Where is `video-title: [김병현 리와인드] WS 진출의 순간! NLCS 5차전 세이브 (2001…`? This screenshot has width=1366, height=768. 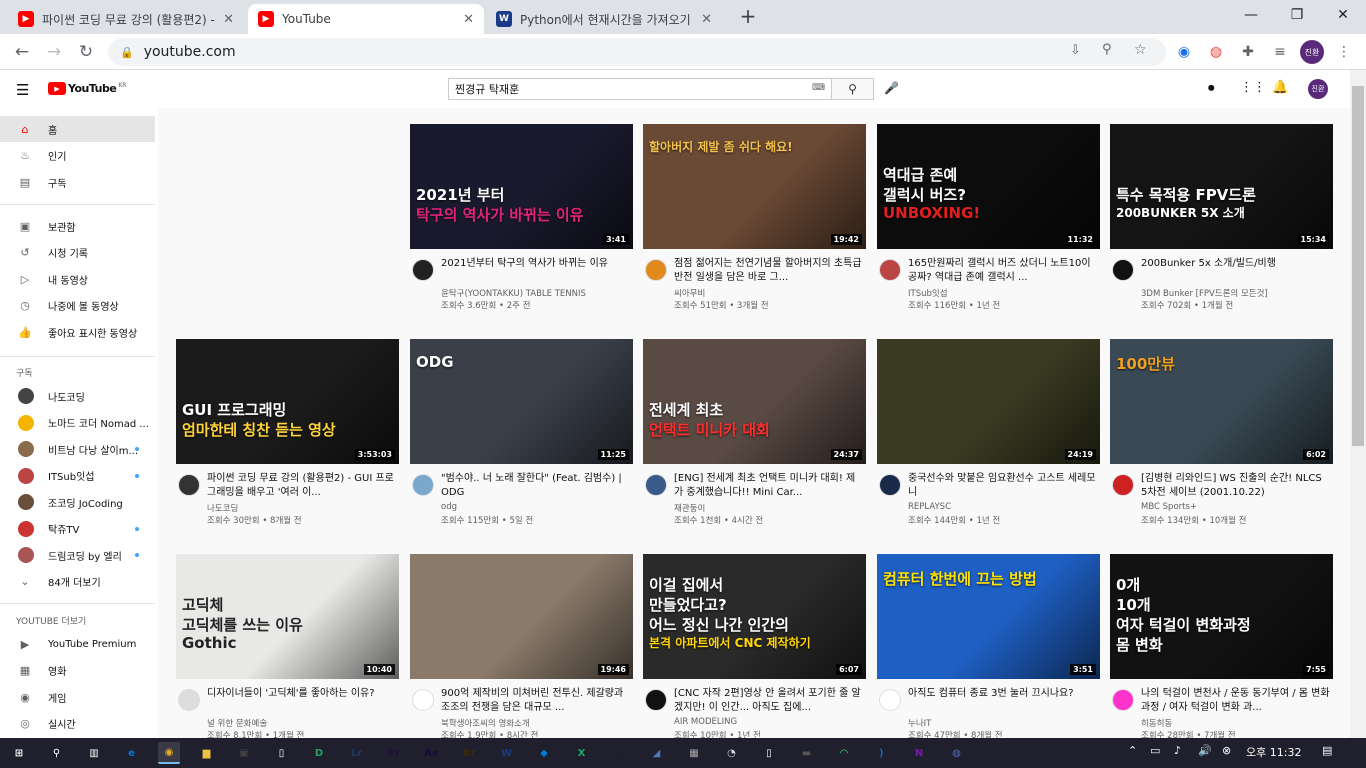 video-title: [김병현 리와인드] WS 진출의 순간! NLCS 5차전 세이브 (2001… is located at coordinates (1236, 486).